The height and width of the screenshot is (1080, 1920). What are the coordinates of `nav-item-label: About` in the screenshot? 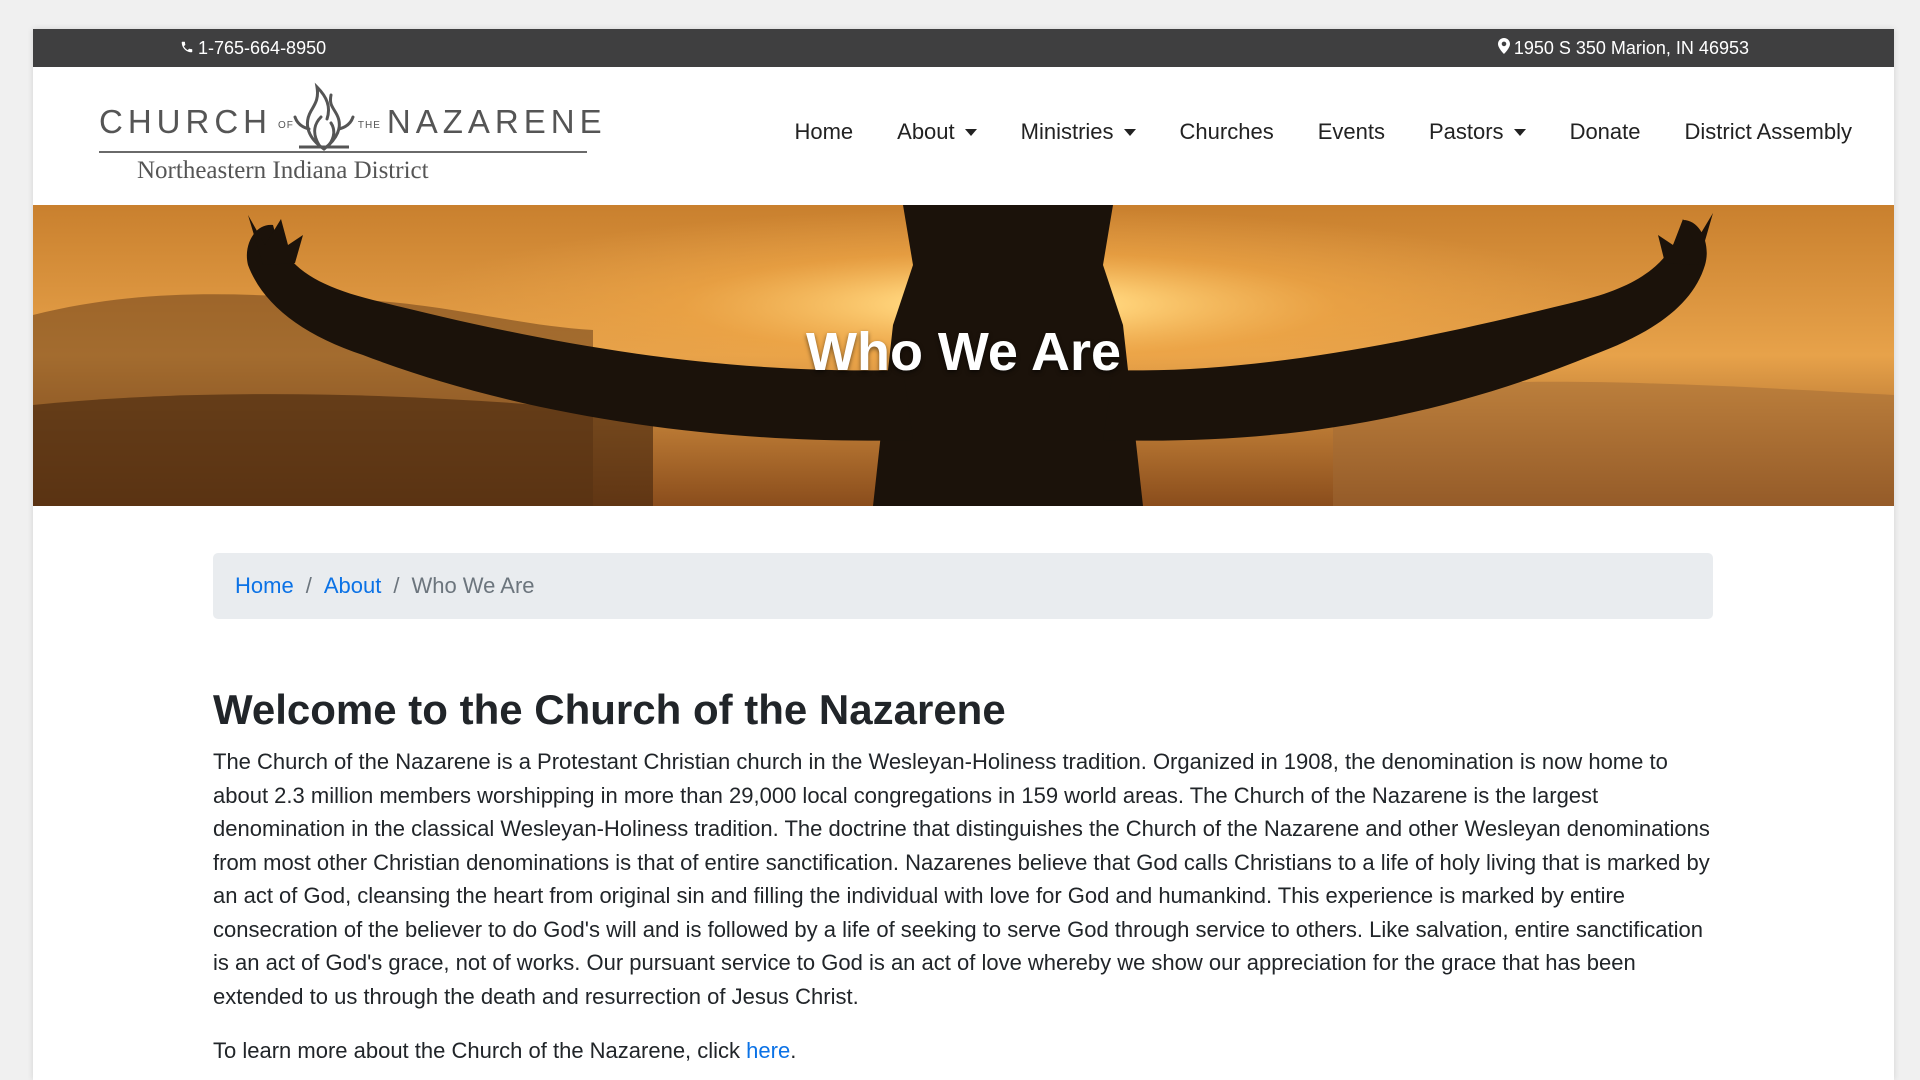 It's located at (926, 132).